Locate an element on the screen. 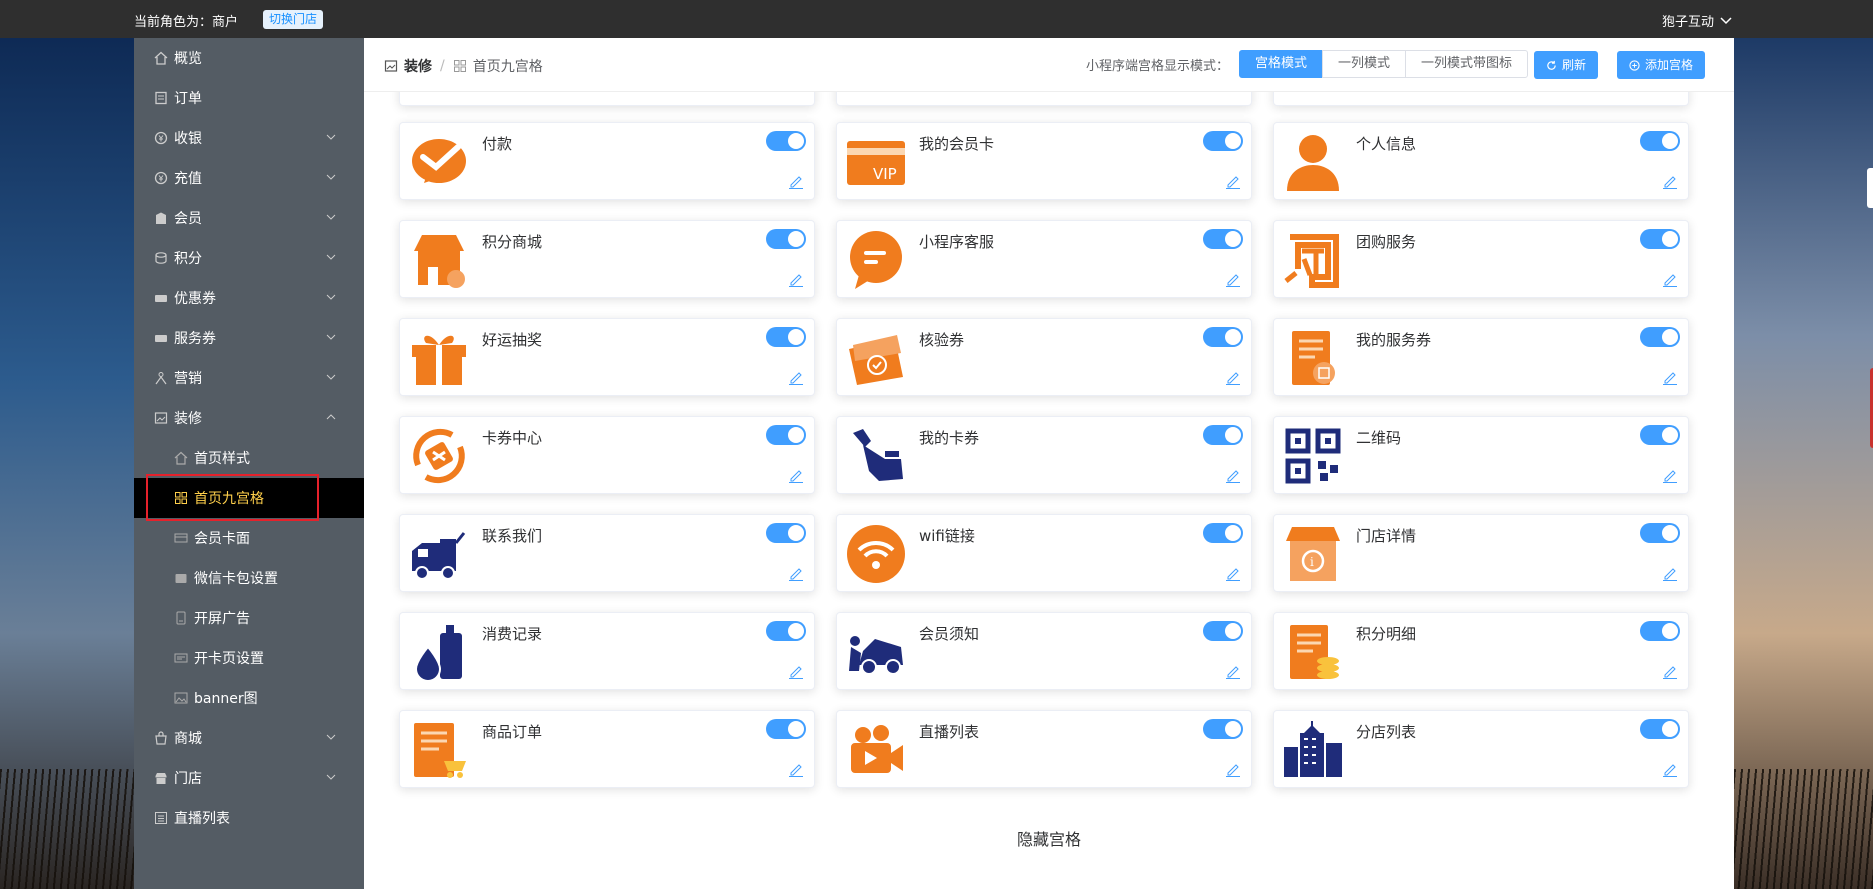 This screenshot has height=889, width=1873. grid-card: 核验券 is located at coordinates (1044, 357).